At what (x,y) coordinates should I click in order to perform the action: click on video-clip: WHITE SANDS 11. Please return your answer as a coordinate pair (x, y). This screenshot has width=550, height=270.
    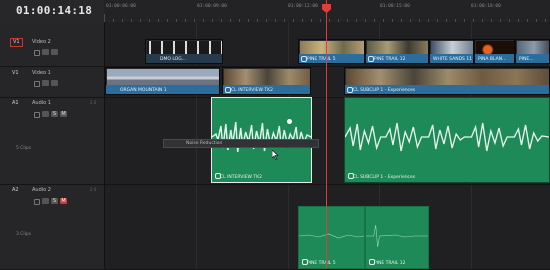
    Looking at the image, I should click on (451, 51).